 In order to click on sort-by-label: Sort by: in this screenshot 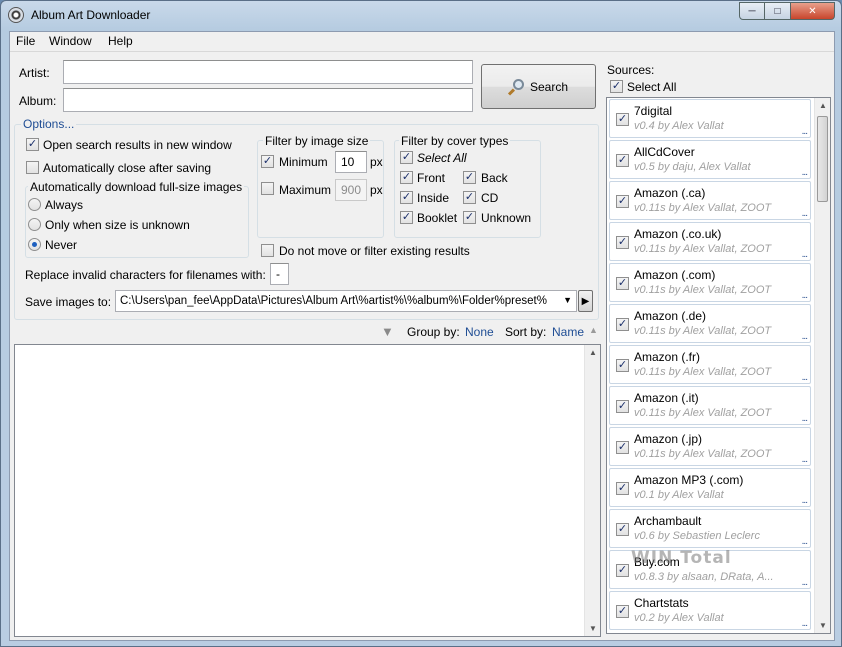, I will do `click(526, 332)`.